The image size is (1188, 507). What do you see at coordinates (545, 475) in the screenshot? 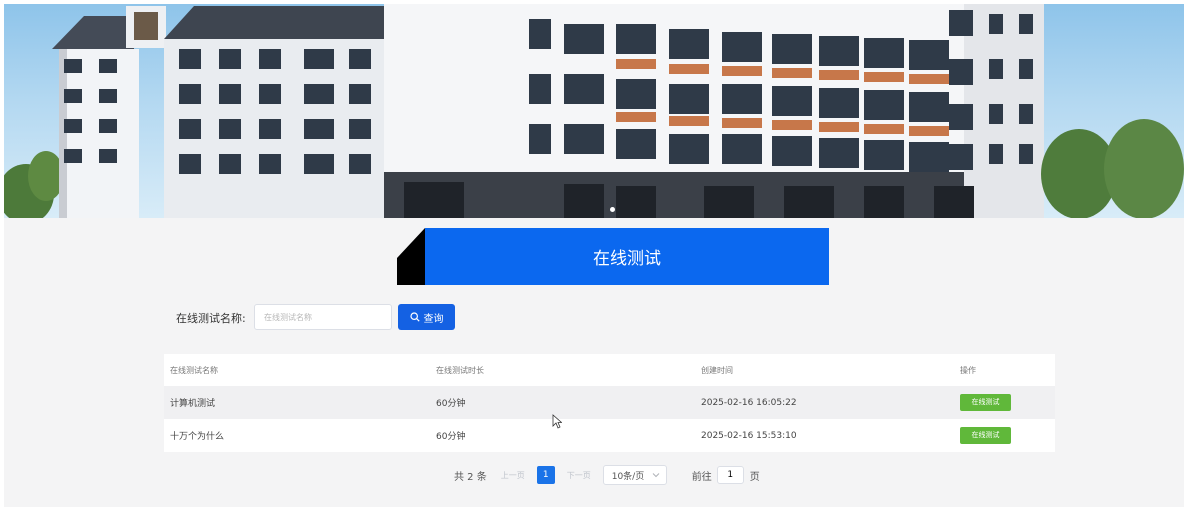
I see `page-number-button: 1` at bounding box center [545, 475].